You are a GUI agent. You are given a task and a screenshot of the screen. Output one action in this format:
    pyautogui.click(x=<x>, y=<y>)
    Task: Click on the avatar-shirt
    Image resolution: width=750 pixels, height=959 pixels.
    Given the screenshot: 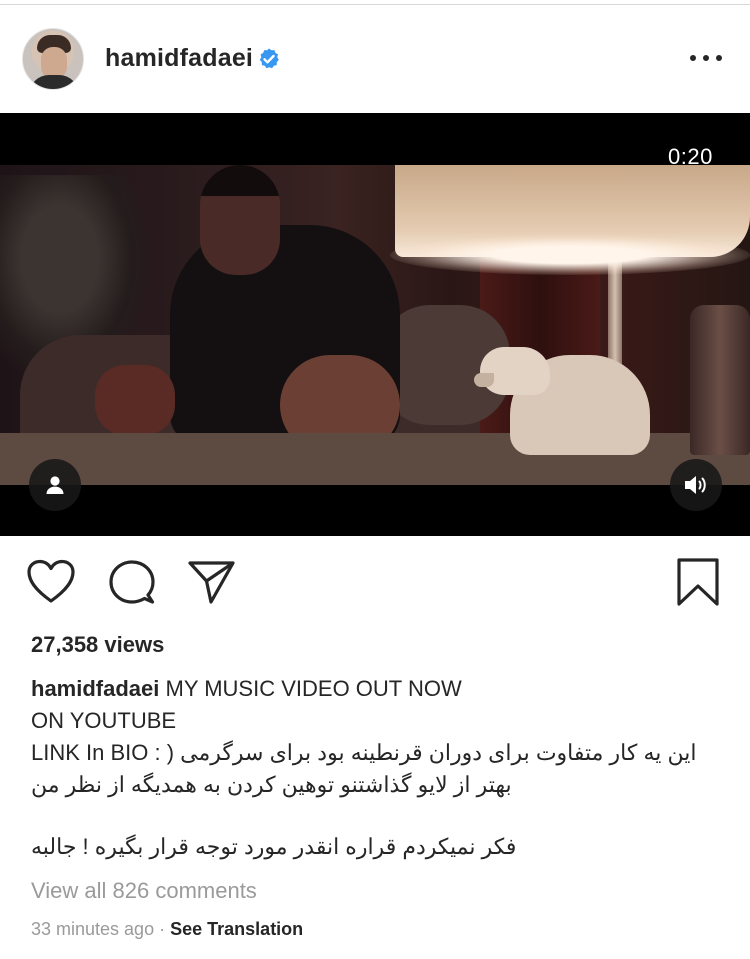 What is the action you would take?
    pyautogui.click(x=54, y=82)
    